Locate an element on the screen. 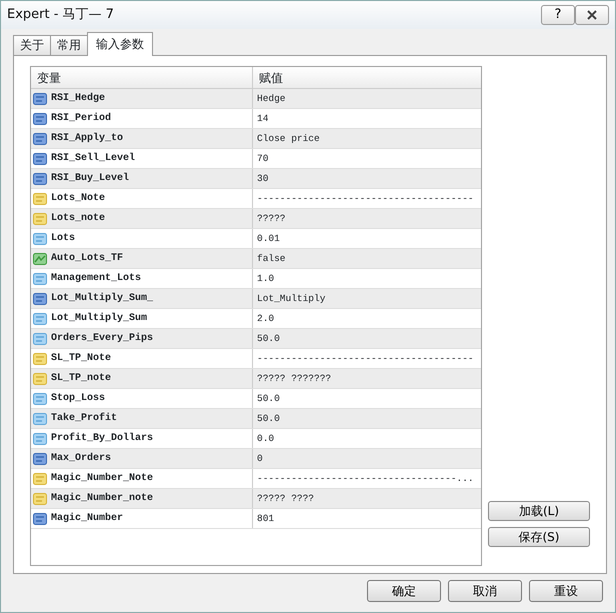 This screenshot has height=613, width=616. parameter-value: 801 is located at coordinates (265, 518).